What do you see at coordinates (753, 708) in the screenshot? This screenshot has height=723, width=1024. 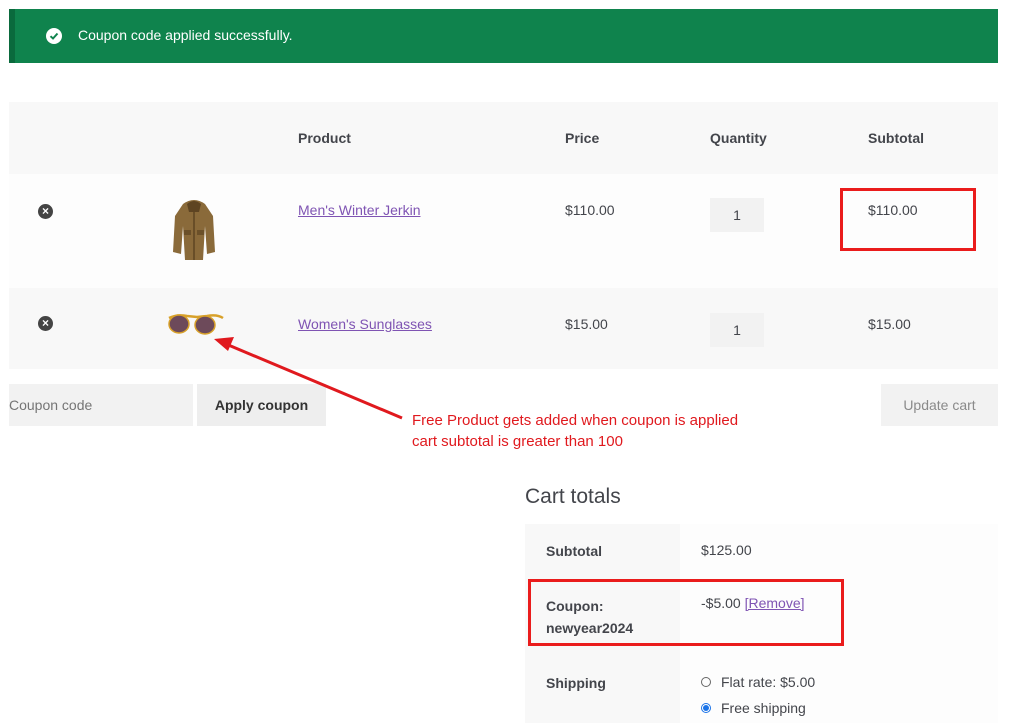 I see `shipping-option-free: Free shipping` at bounding box center [753, 708].